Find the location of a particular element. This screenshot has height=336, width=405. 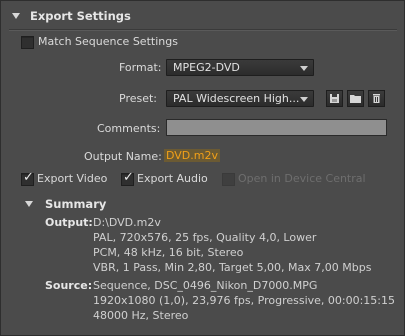

summary-output-line: D:\DVD.m2v is located at coordinates (127, 222).